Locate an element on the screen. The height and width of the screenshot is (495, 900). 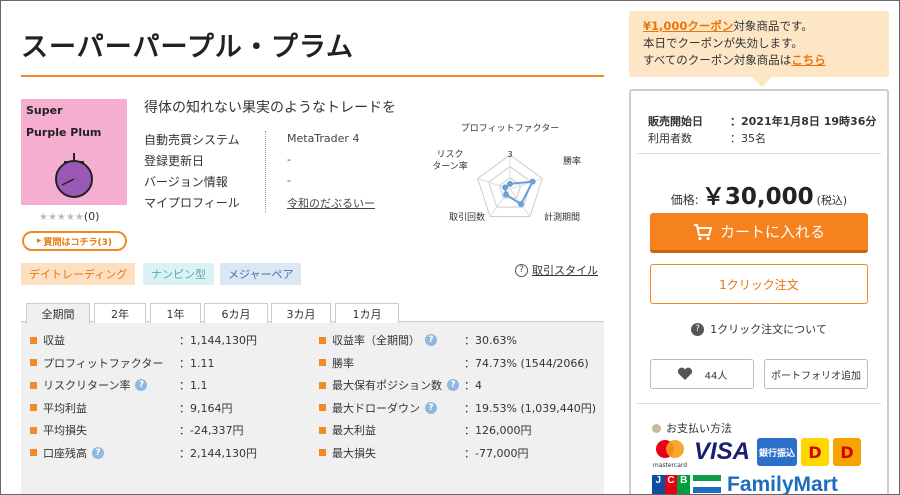
tag-label: メジャーペア is located at coordinates (261, 274).